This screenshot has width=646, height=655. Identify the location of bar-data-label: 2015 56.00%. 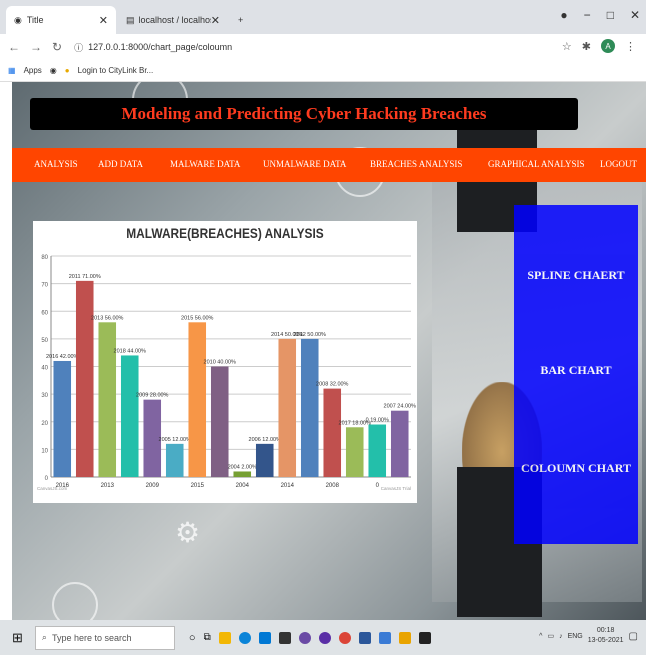
(197, 318).